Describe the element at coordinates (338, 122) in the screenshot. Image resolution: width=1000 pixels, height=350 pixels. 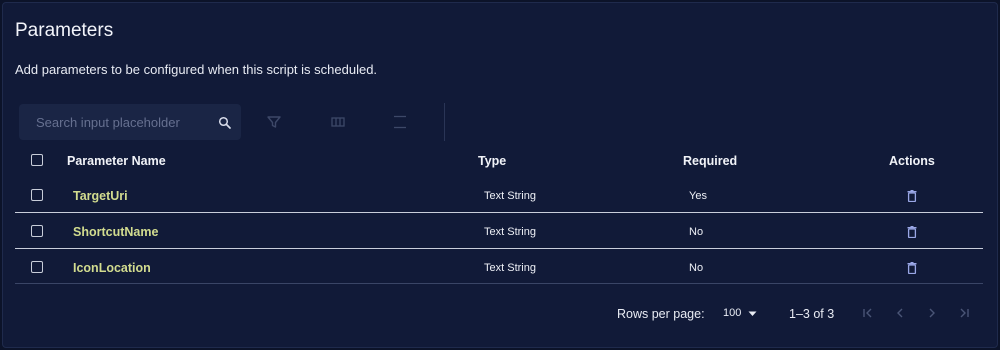
I see `columns-icon` at that location.